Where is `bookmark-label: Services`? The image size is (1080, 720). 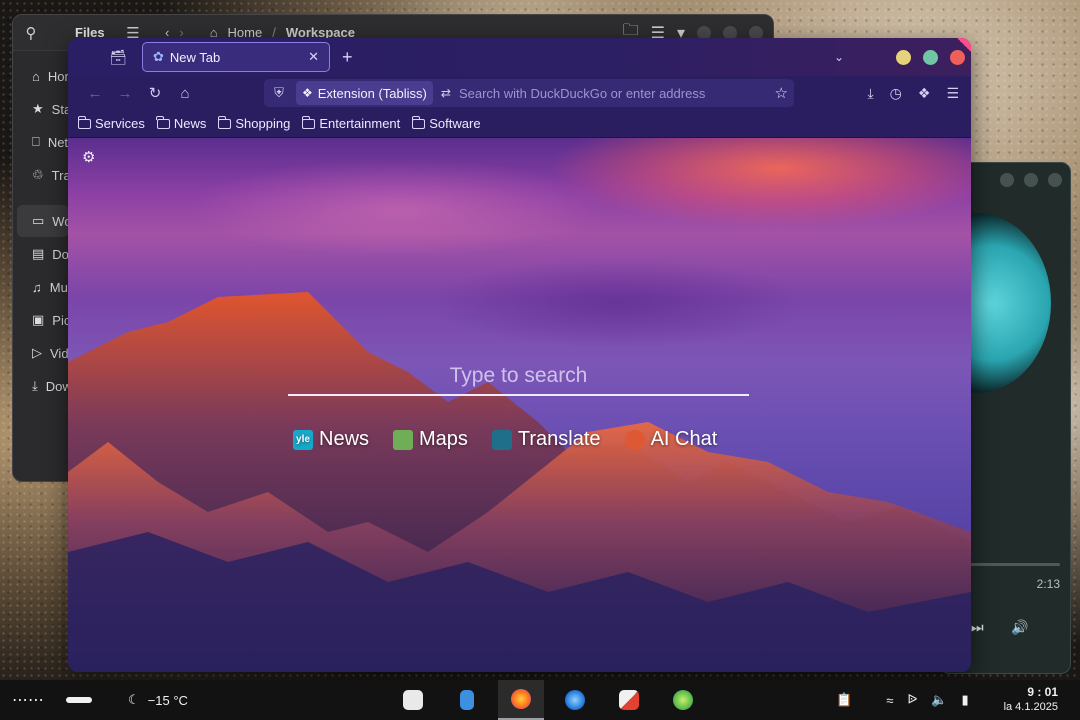 bookmark-label: Services is located at coordinates (120, 123).